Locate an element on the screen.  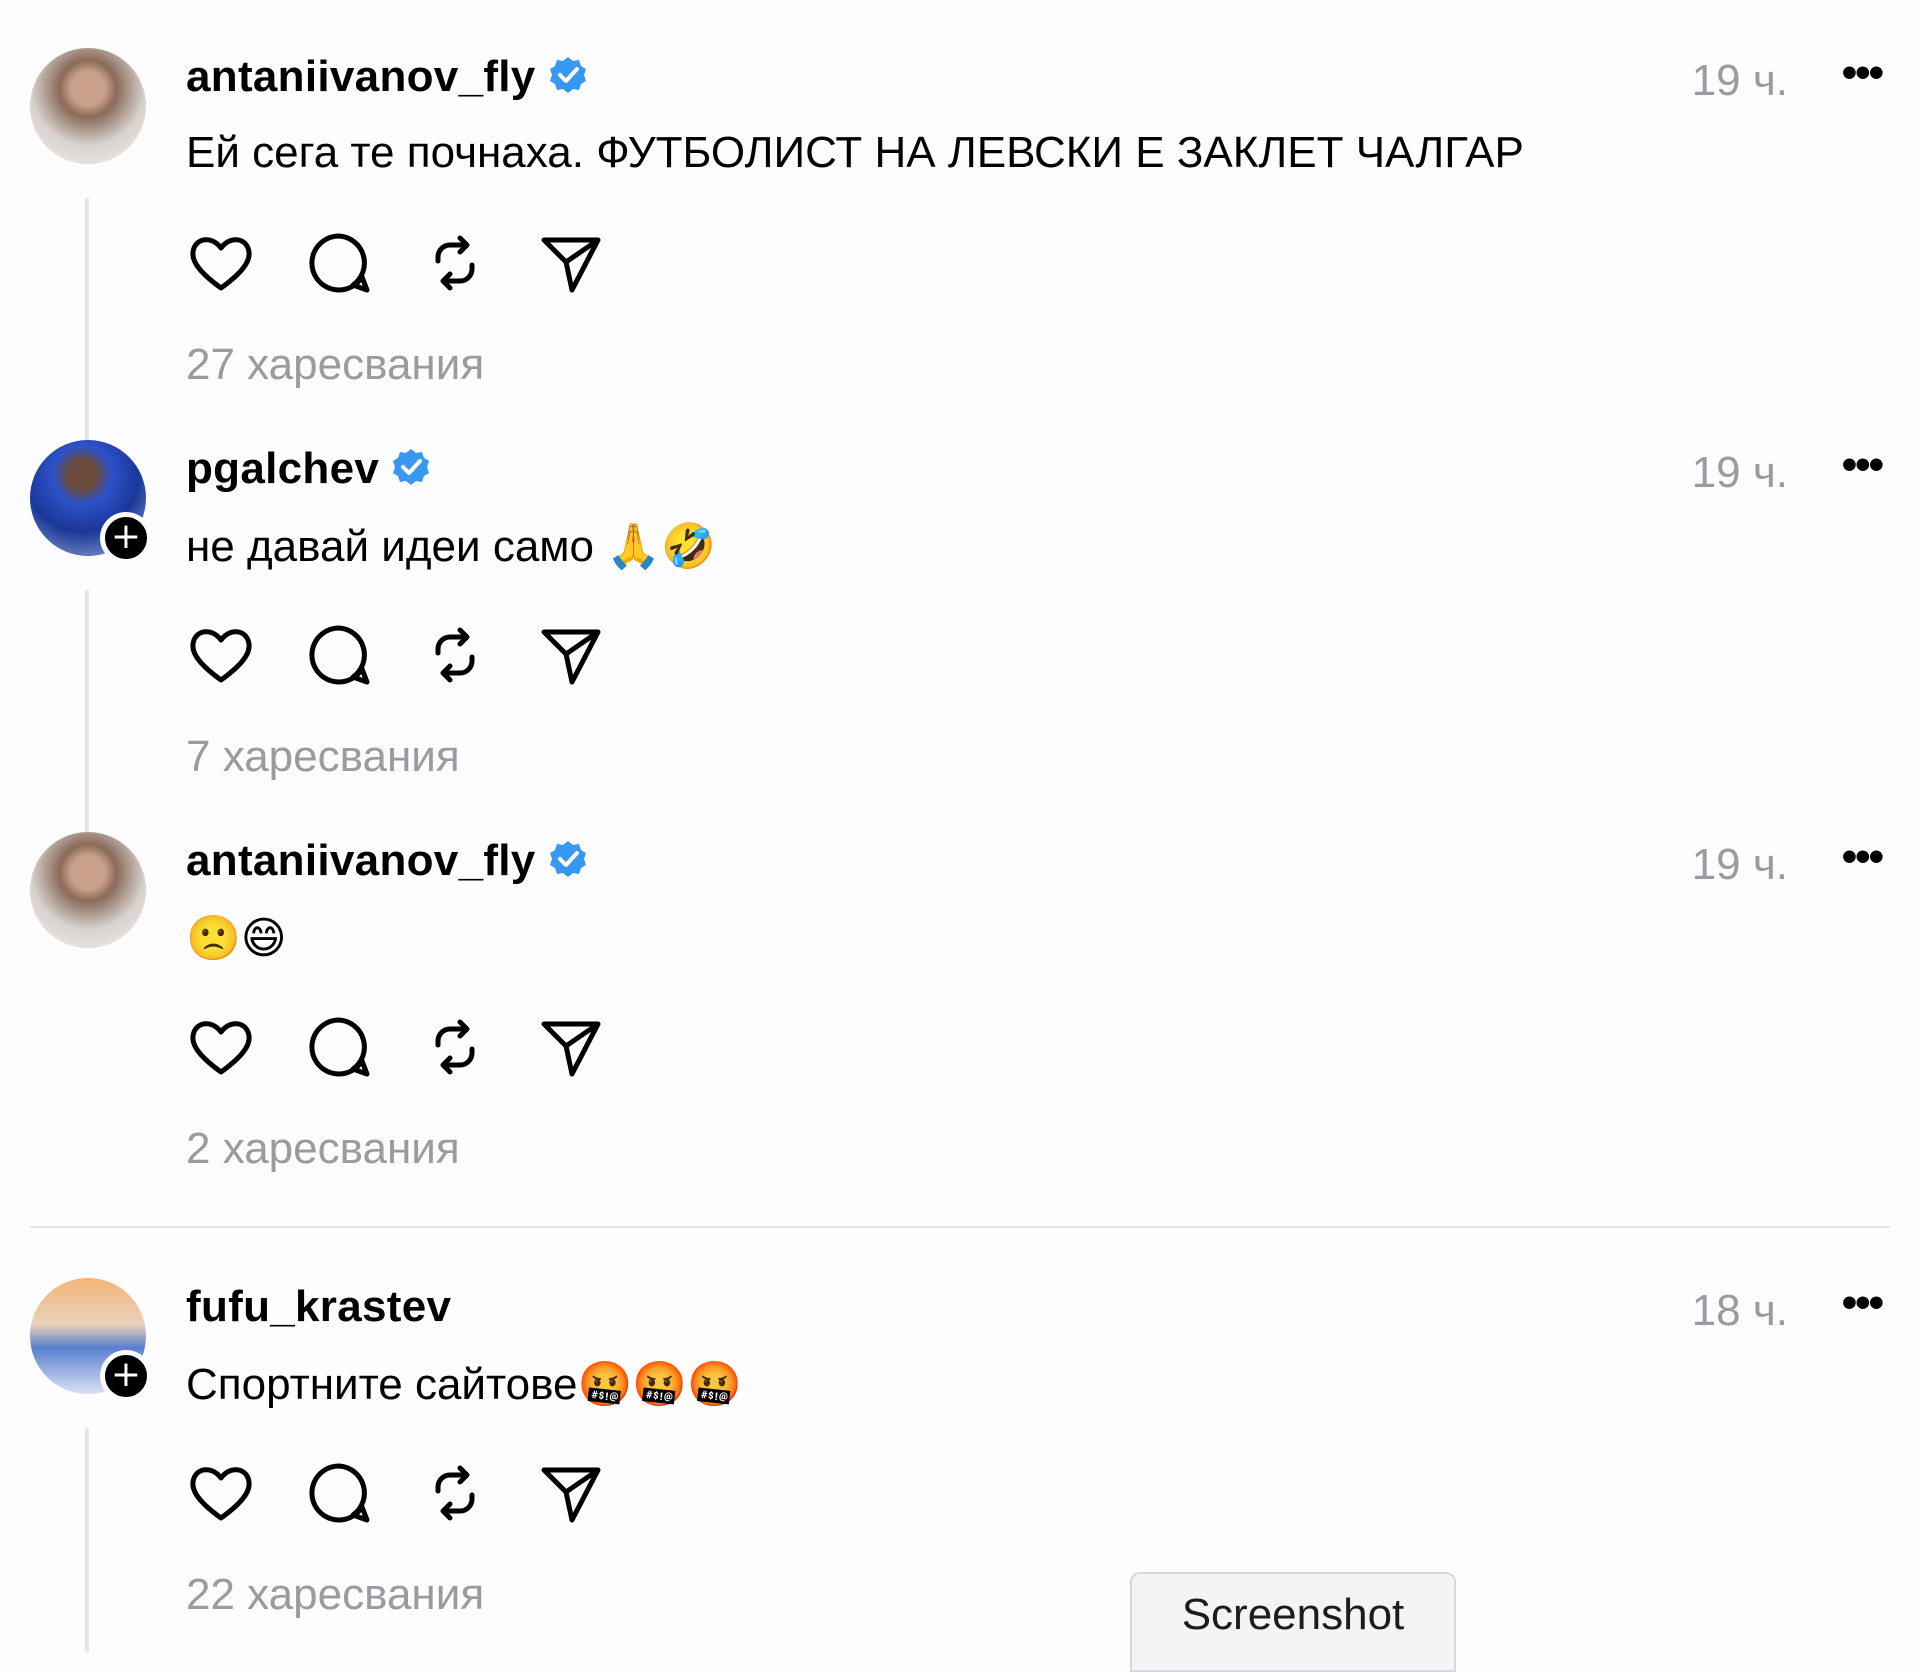
username-text: fufu_krastev is located at coordinates (318, 1306).